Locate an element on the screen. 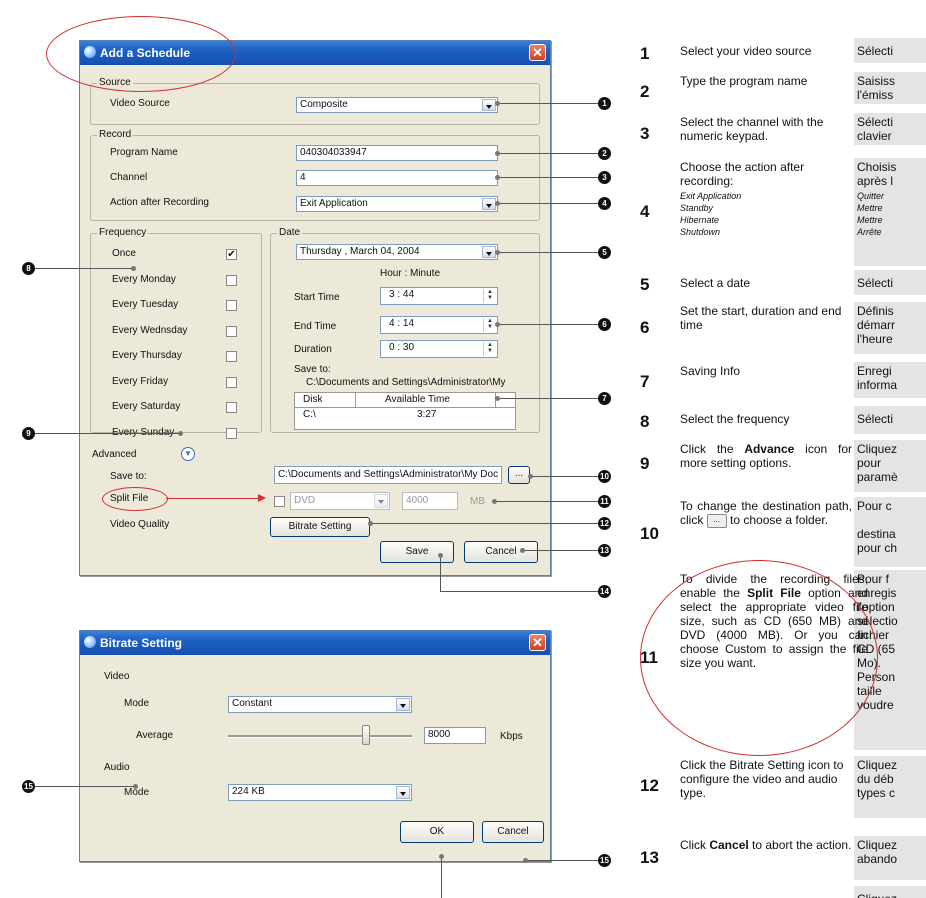 This screenshot has height=898, width=926. video-quality-label: Video Quality is located at coordinates (140, 524).